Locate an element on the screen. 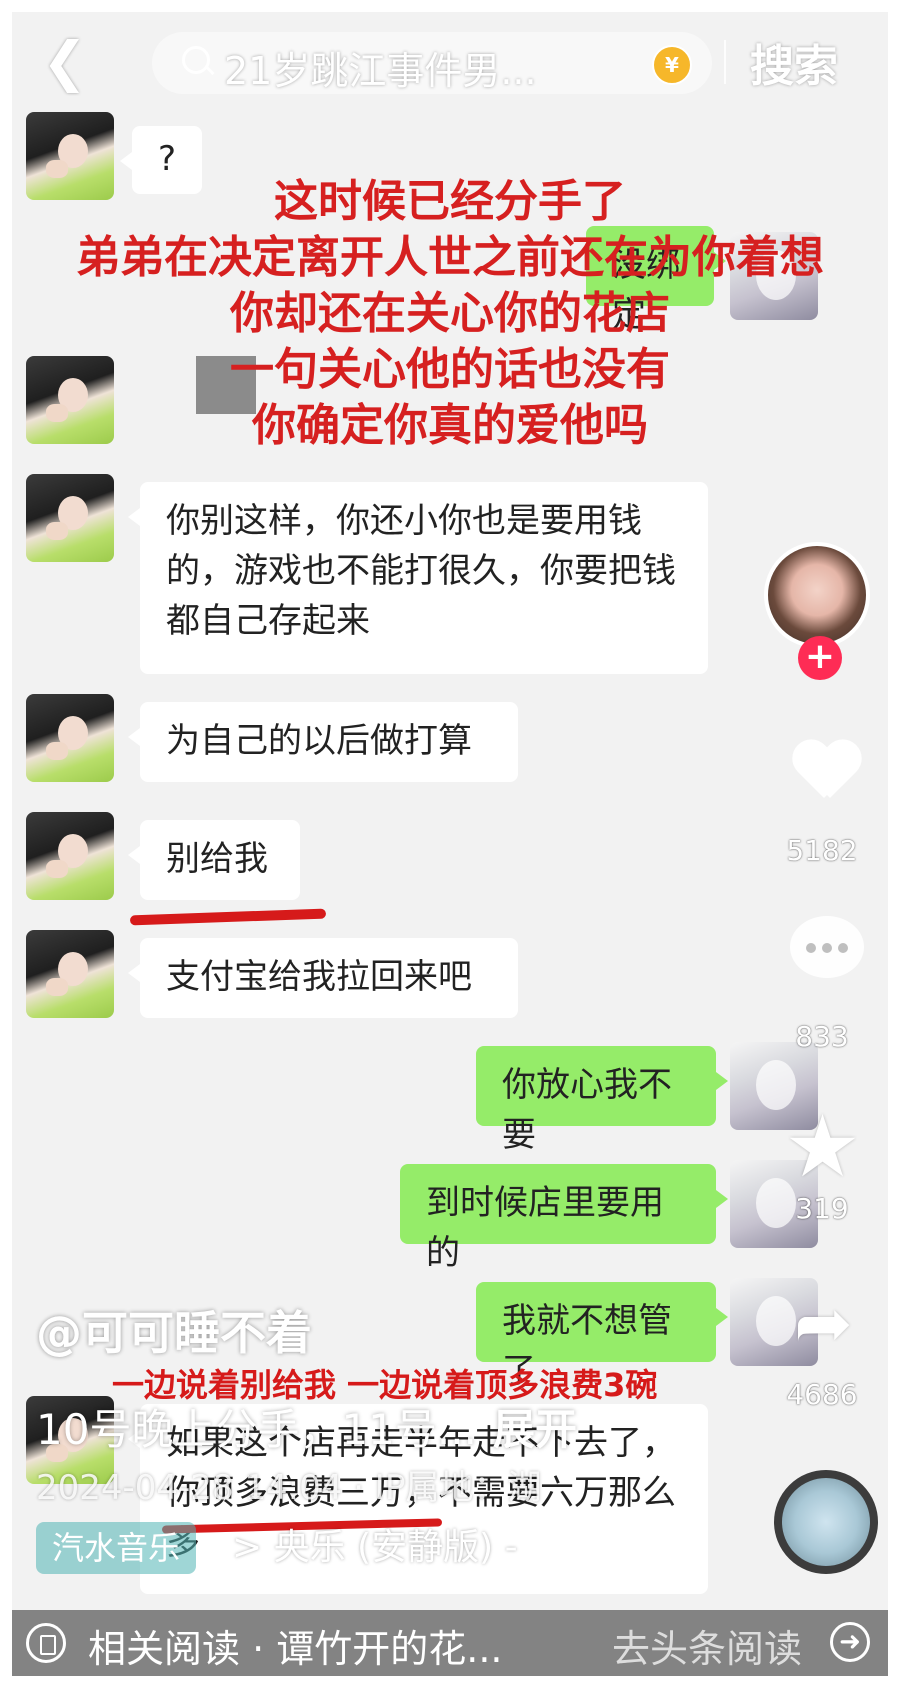 The height and width of the screenshot is (1688, 900). search-icon is located at coordinates (196, 60).